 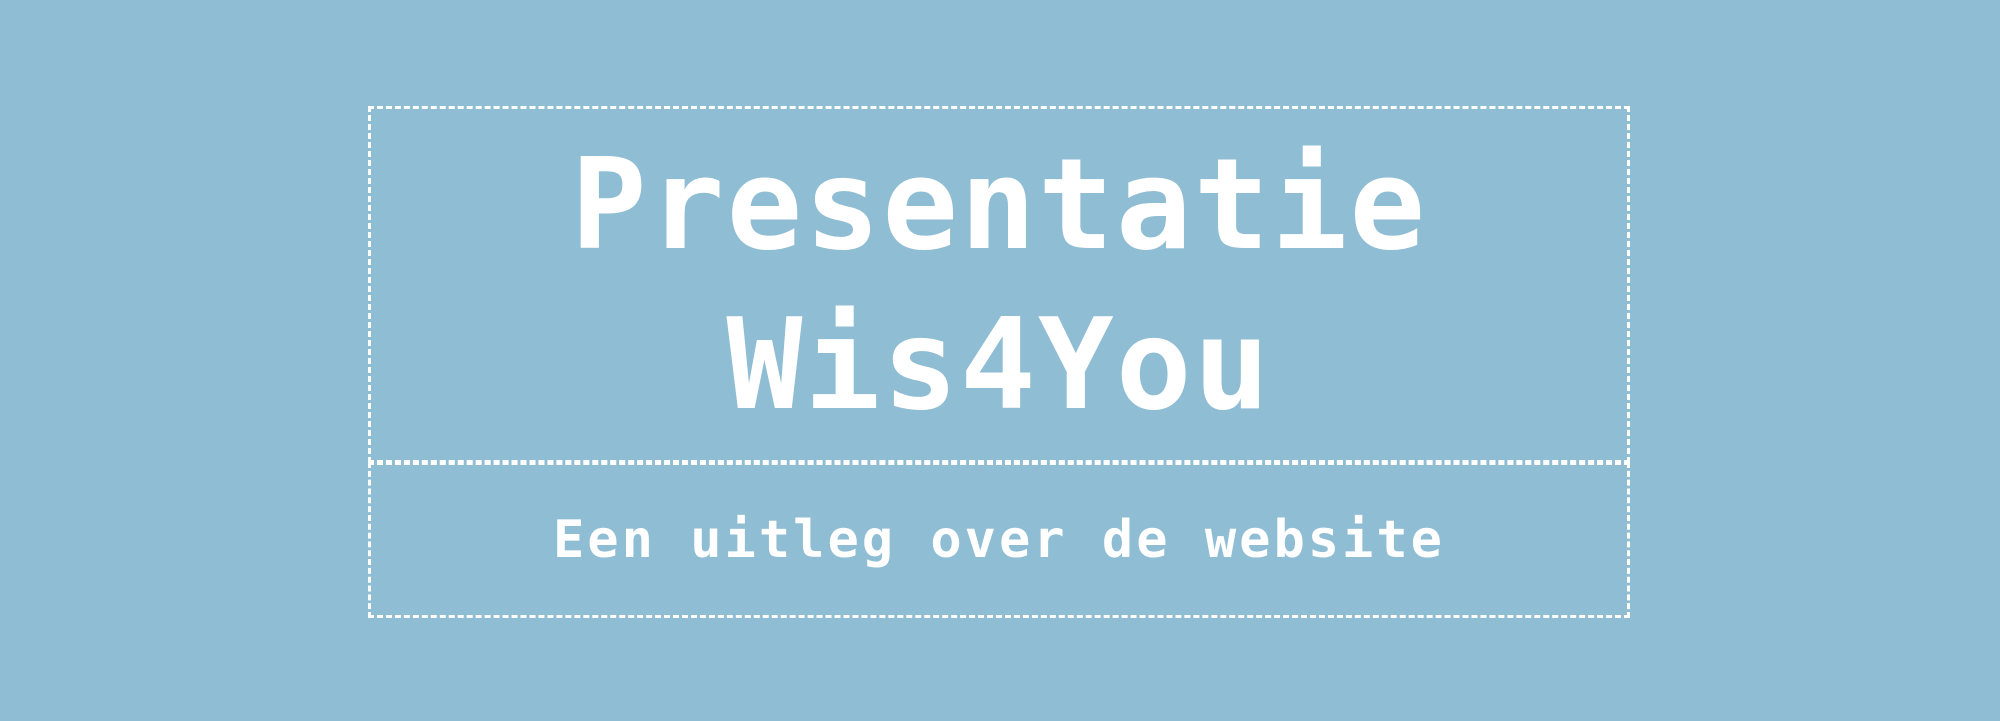 I want to click on title-line-1: Presentatie, so click(x=999, y=204).